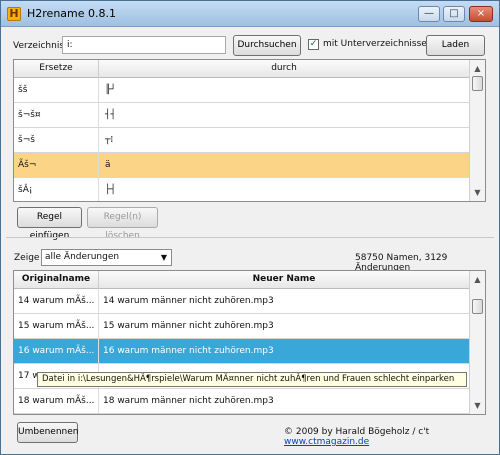 The height and width of the screenshot is (455, 500). Describe the element at coordinates (82, 257) in the screenshot. I see `change-filter-value: alle Änderungen` at that location.